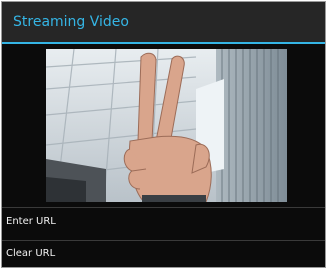 The height and width of the screenshot is (270, 328). What do you see at coordinates (31, 253) in the screenshot?
I see `clear-url-label: Clear URL` at bounding box center [31, 253].